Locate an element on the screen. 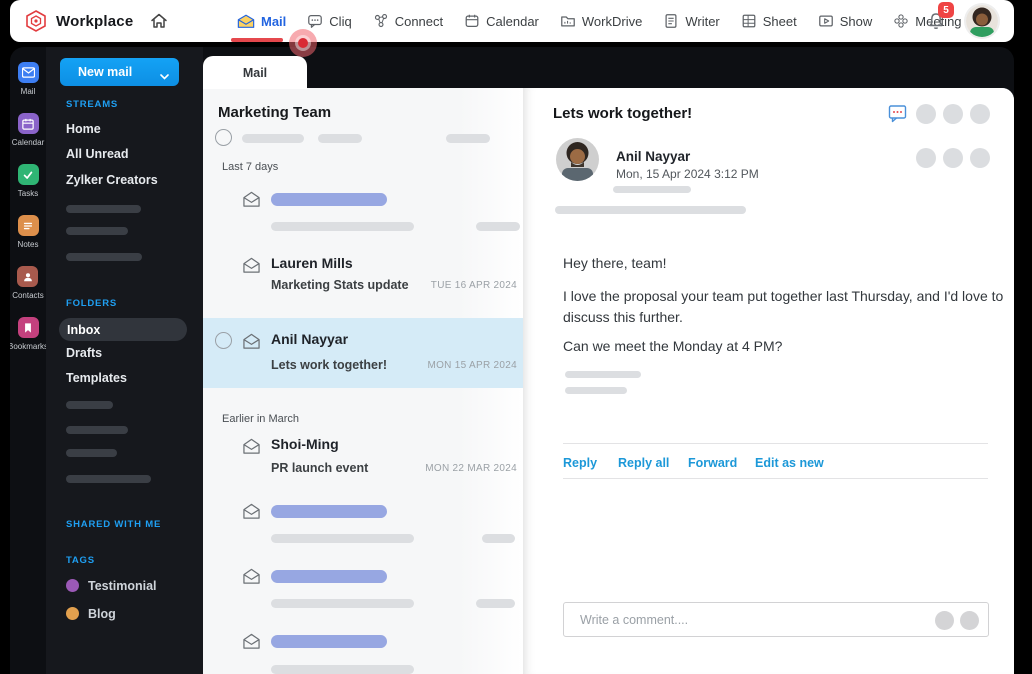 This screenshot has width=1032, height=674. topnav-mail: Mail is located at coordinates (258, 21).